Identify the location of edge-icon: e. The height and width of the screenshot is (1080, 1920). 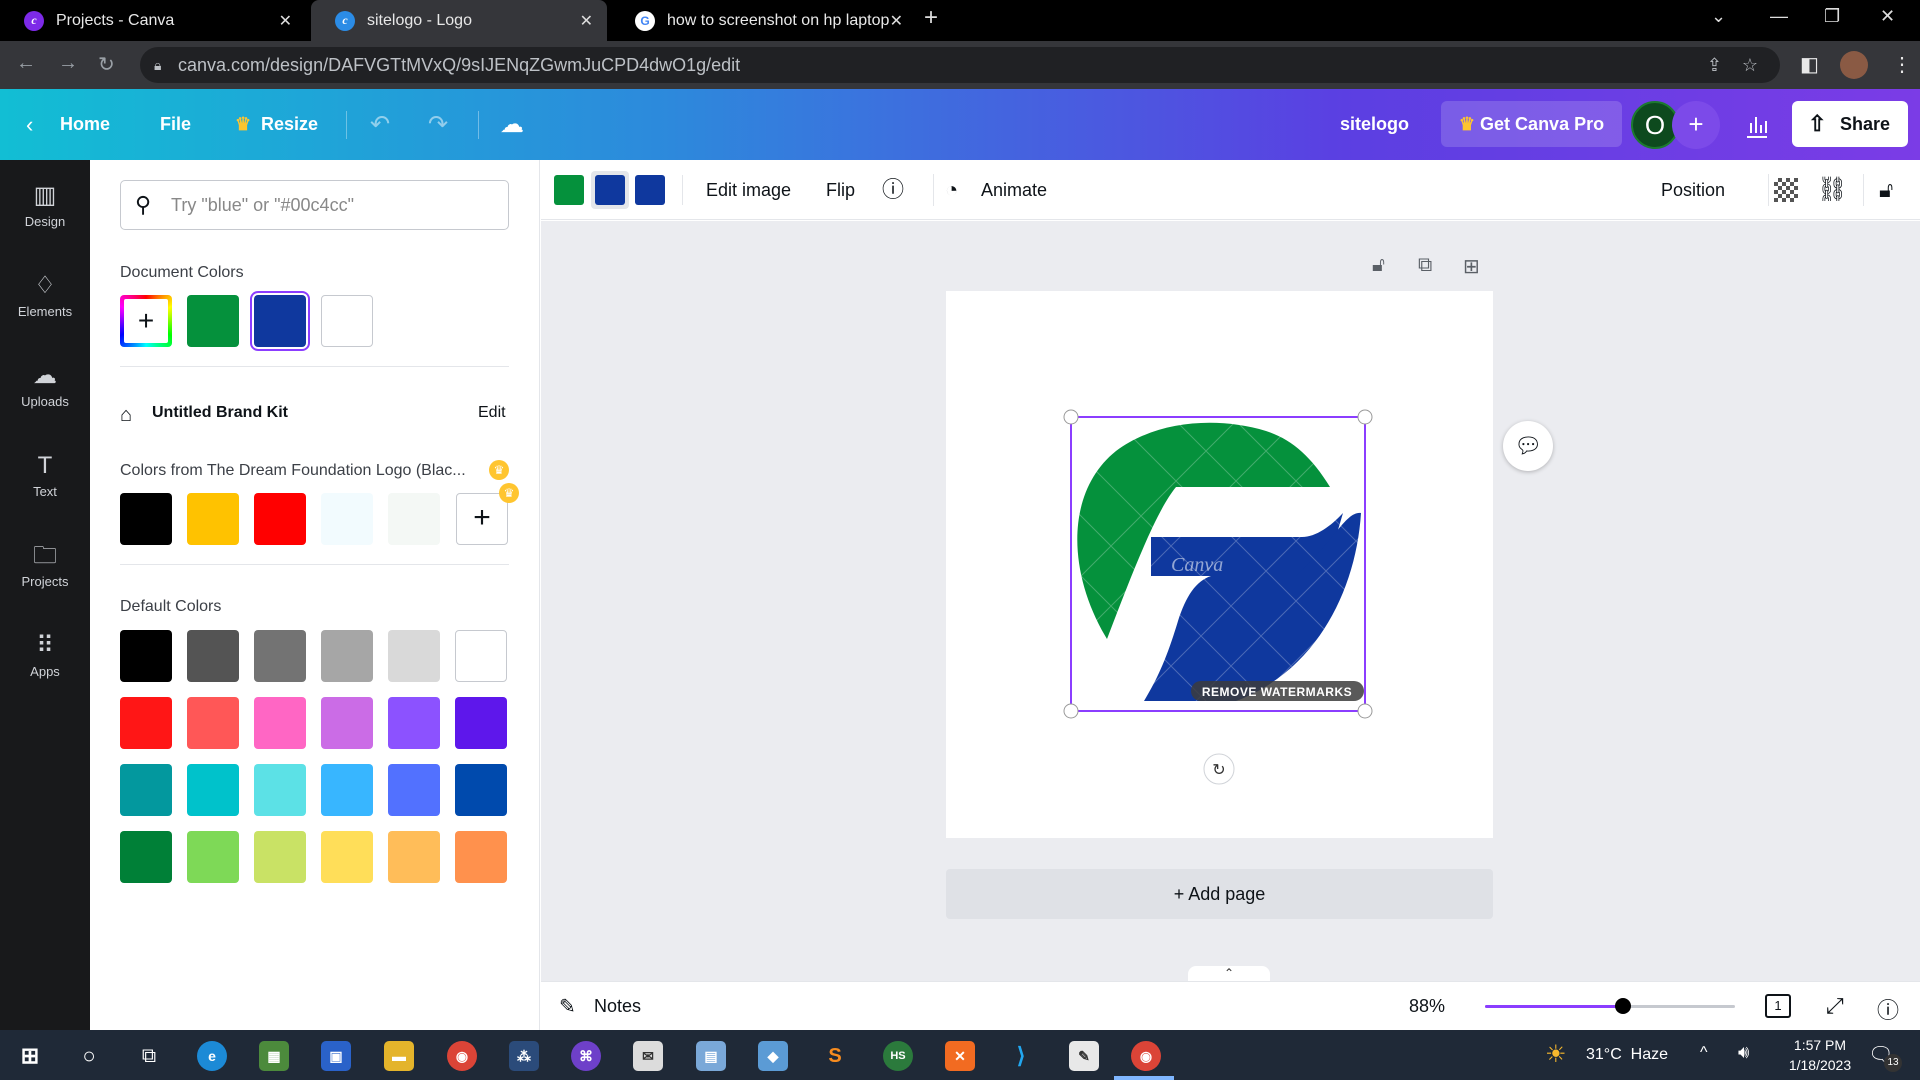
(212, 1056).